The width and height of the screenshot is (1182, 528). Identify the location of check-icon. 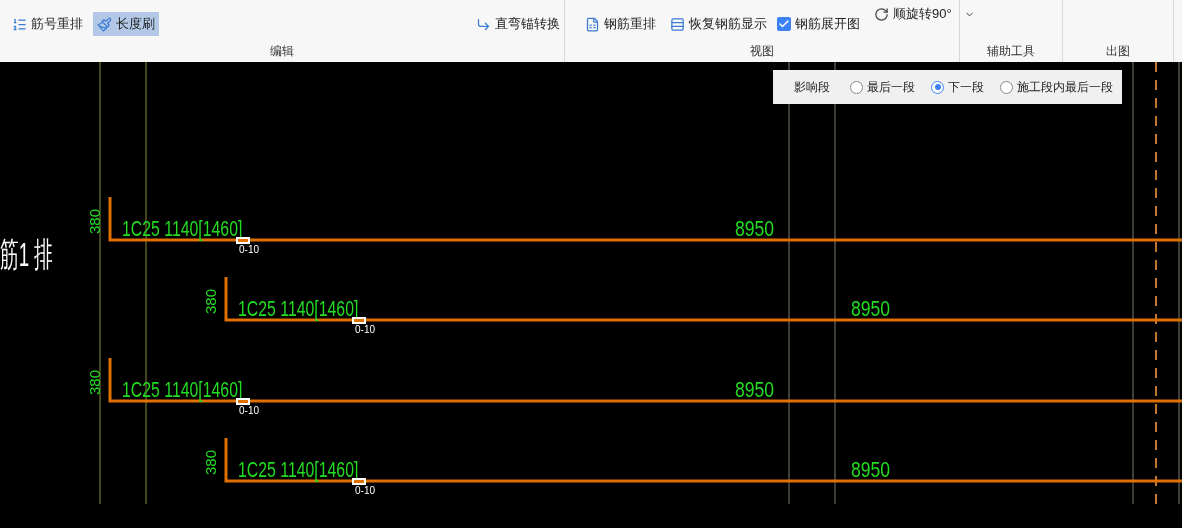
(784, 24).